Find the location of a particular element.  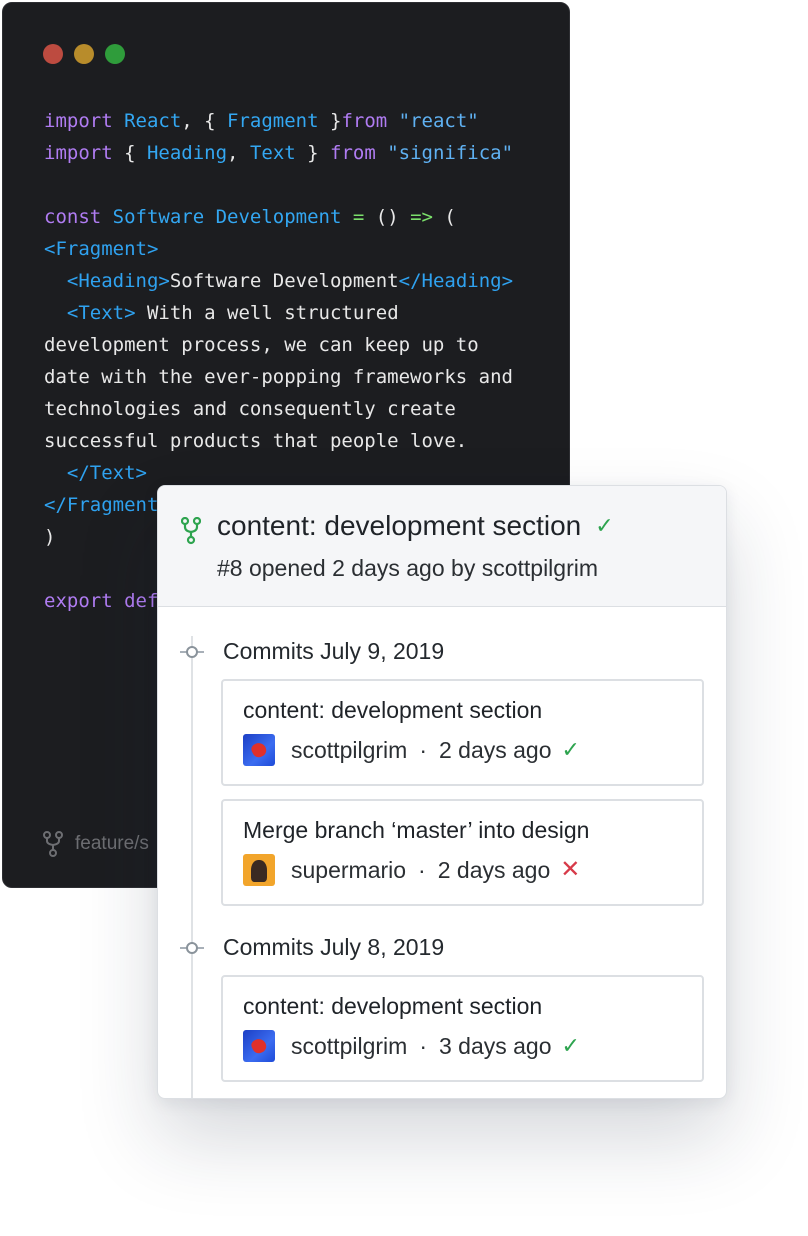

commit-group-label: Commits July 9, 2019 is located at coordinates (334, 651).